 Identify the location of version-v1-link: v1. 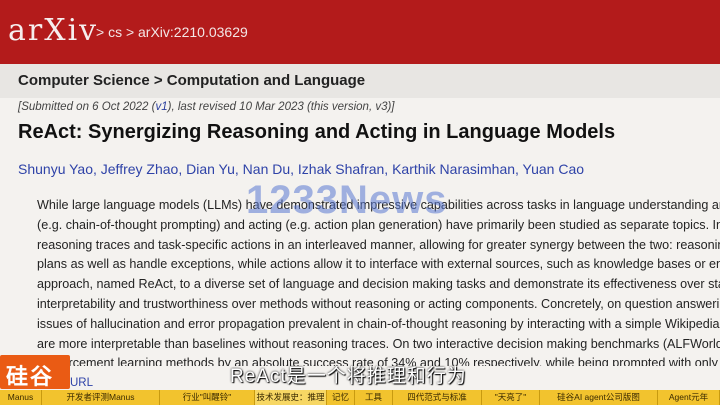
(161, 107).